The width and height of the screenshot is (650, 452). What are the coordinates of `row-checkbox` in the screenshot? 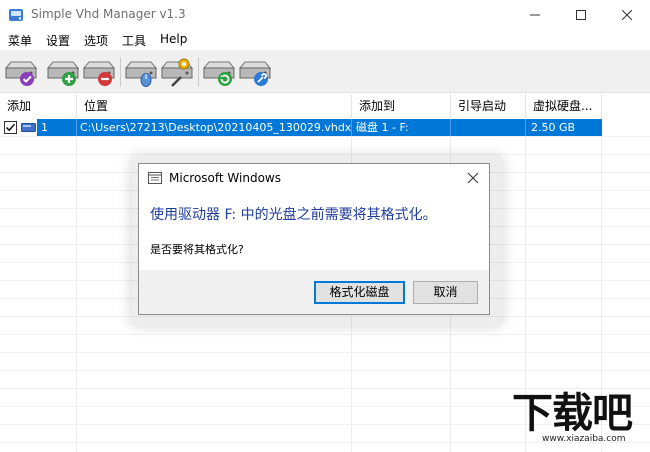 It's located at (10, 127).